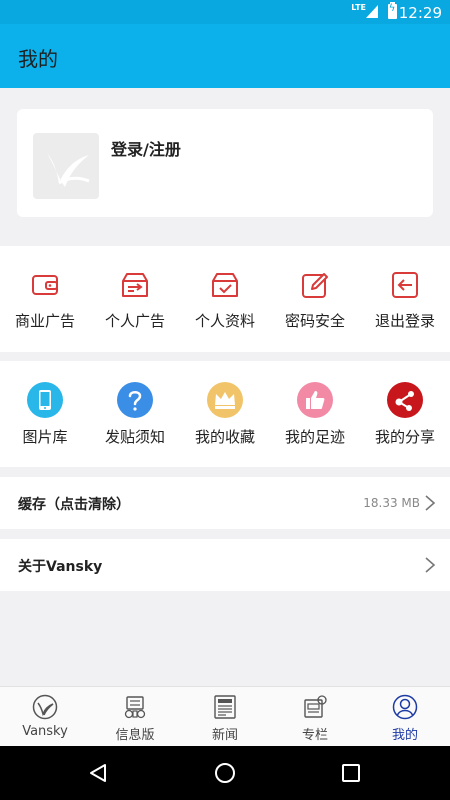  I want to click on clear-cache-row: 缓存（点击清除） 18.33 MB, so click(225, 503).